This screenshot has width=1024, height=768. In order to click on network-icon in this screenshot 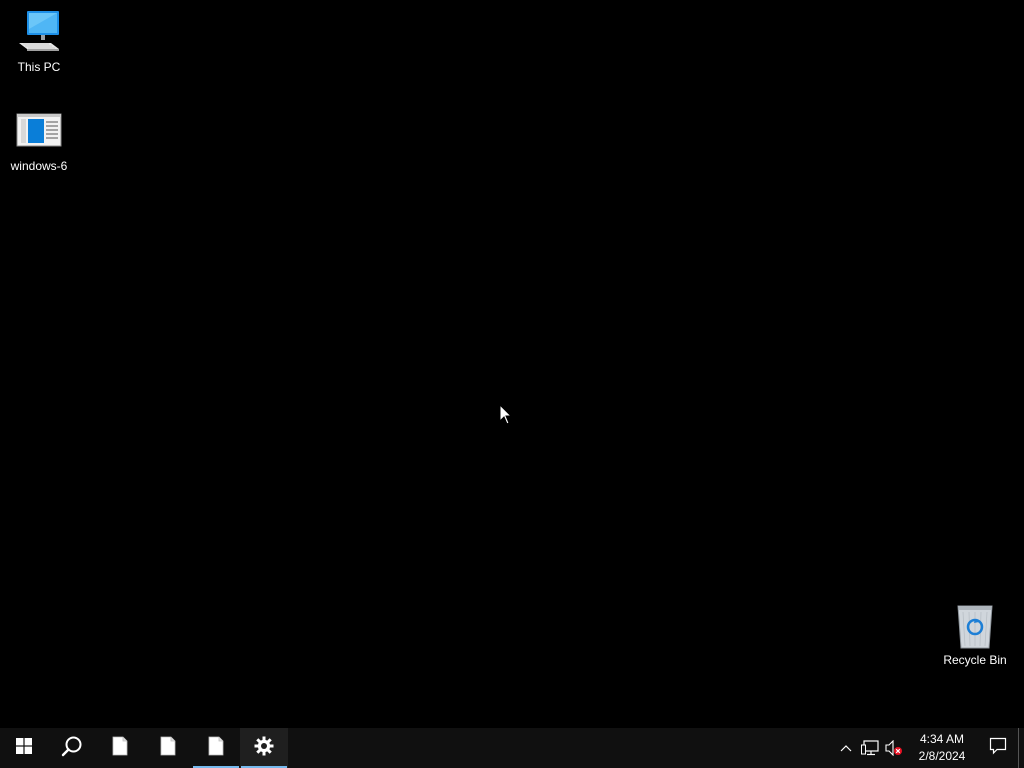, I will do `click(870, 748)`.